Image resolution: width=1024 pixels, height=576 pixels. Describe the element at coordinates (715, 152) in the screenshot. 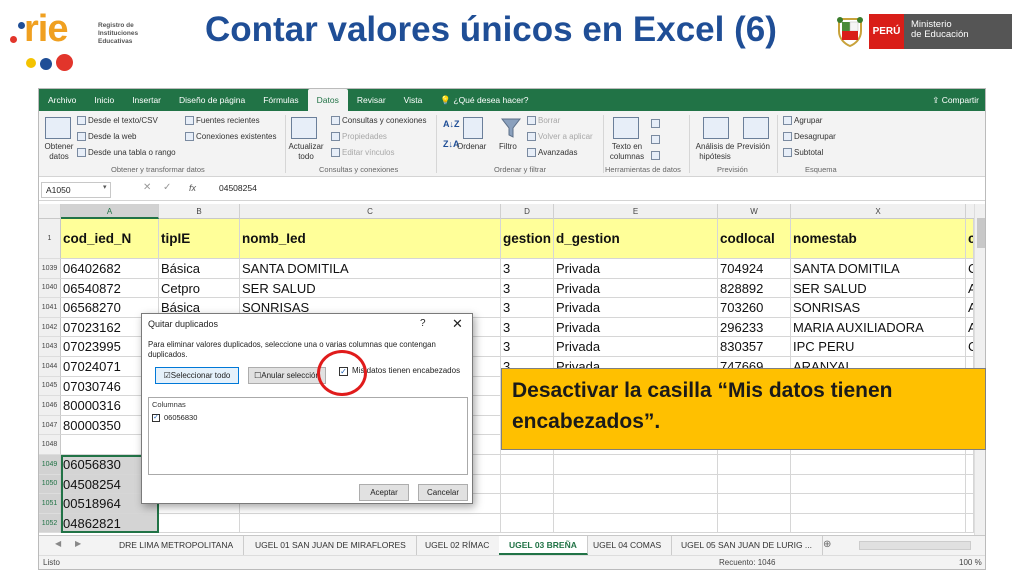

I see `what-if-button: Análisis de hipótesis` at that location.